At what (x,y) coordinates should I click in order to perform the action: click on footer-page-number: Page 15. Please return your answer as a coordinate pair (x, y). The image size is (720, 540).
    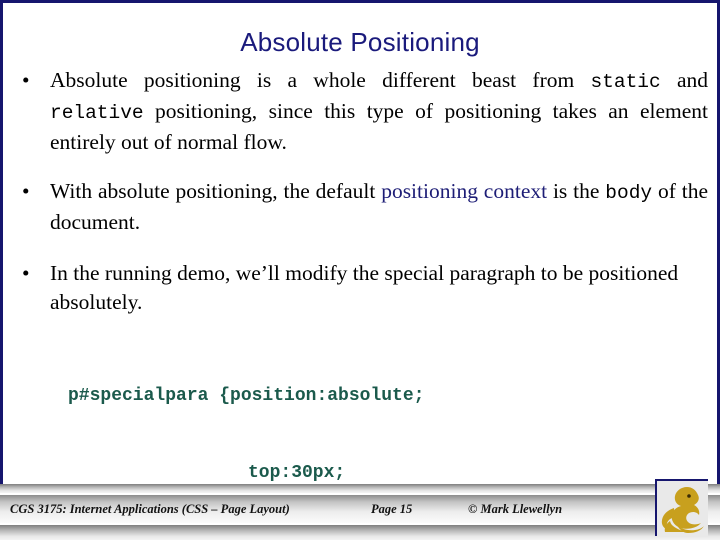
    Looking at the image, I should click on (392, 509).